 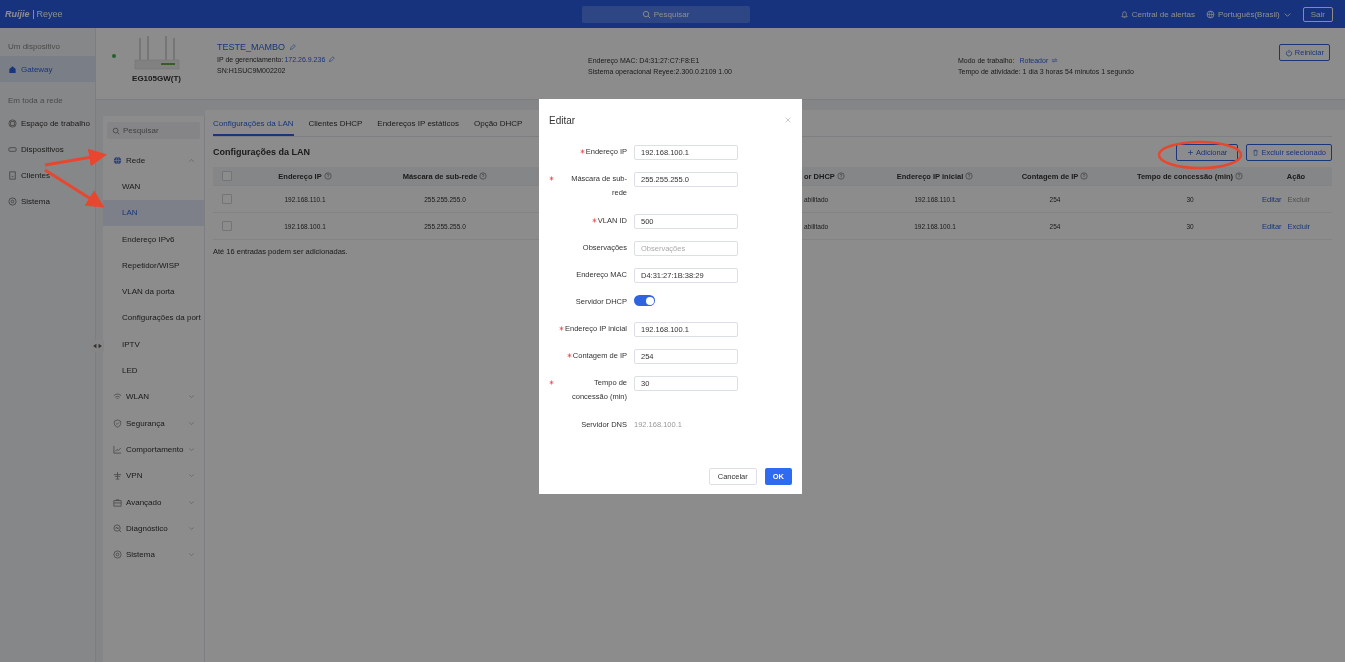 I want to click on select-all-checkbox, so click(x=226, y=176).